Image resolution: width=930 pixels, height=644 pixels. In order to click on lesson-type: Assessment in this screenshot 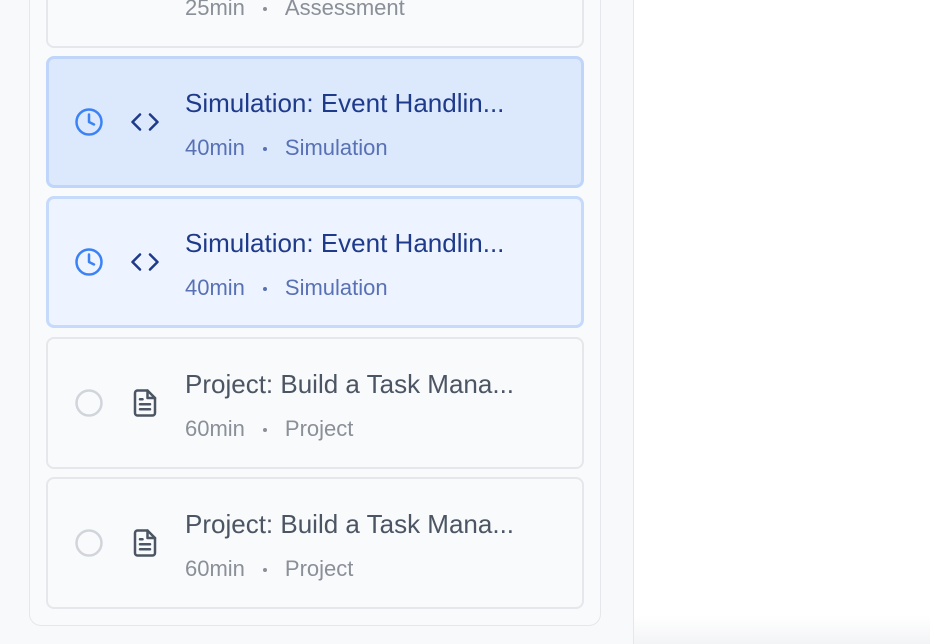, I will do `click(344, 10)`.